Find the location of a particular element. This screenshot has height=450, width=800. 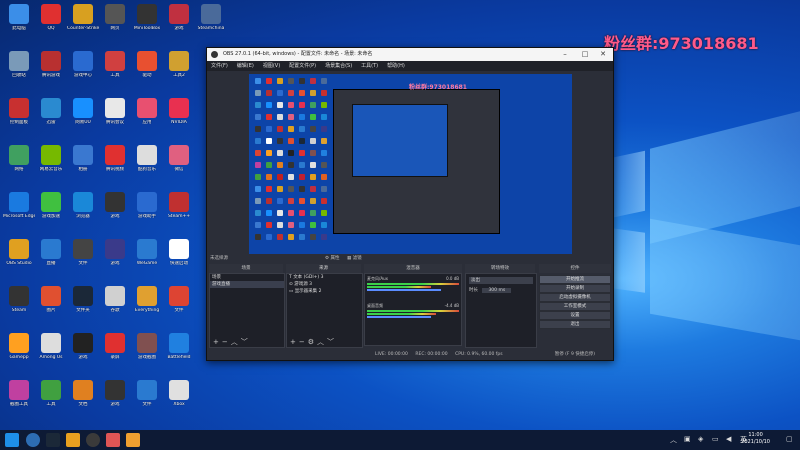

settings-button: 设置 is located at coordinates (575, 315).